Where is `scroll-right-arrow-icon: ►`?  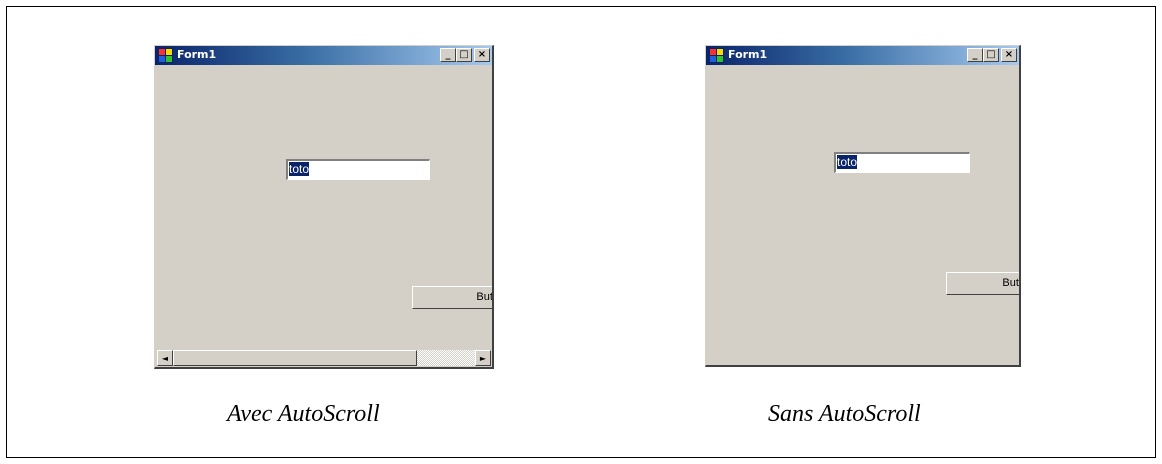
scroll-right-arrow-icon: ► is located at coordinates (483, 358).